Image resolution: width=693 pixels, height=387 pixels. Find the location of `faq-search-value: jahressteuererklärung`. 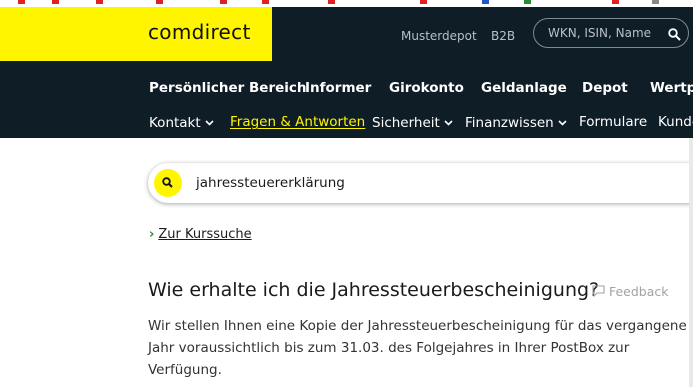

faq-search-value: jahressteuererklärung is located at coordinates (270, 183).